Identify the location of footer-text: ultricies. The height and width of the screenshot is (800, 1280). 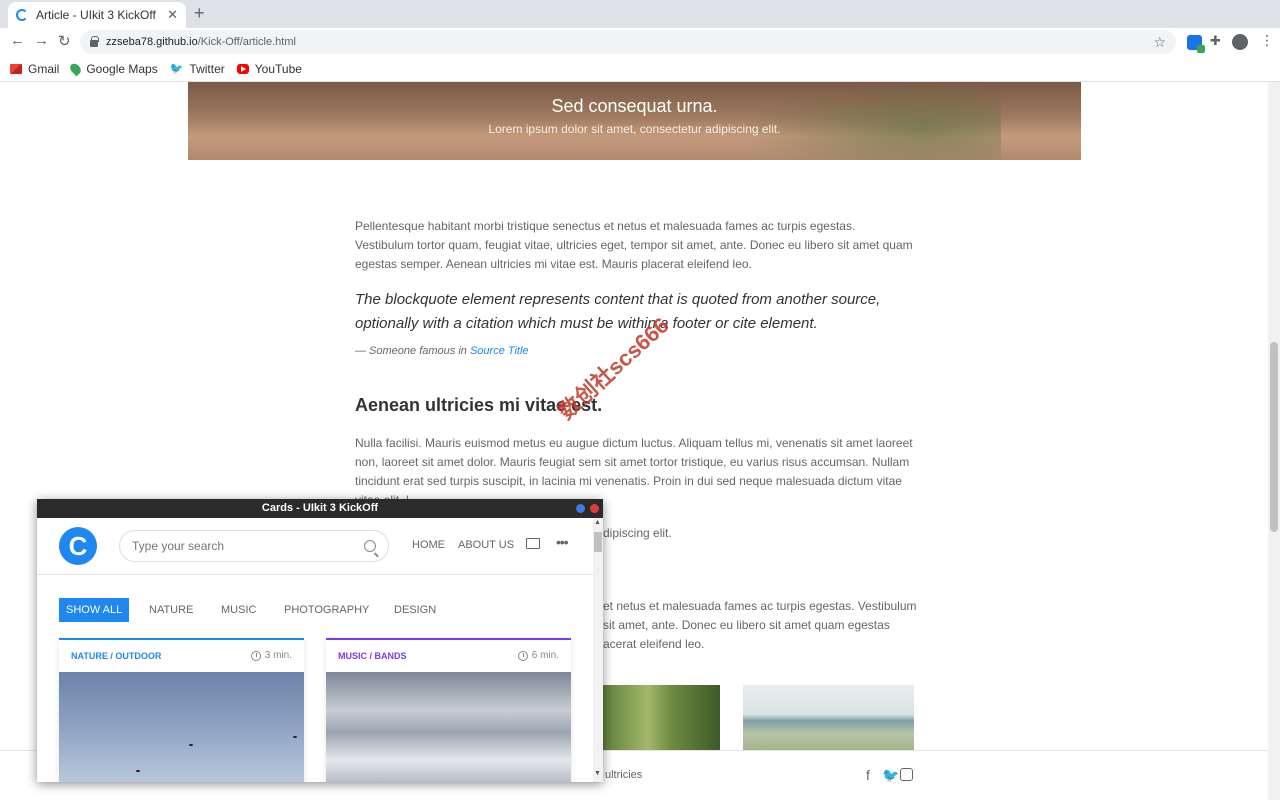
(623, 775).